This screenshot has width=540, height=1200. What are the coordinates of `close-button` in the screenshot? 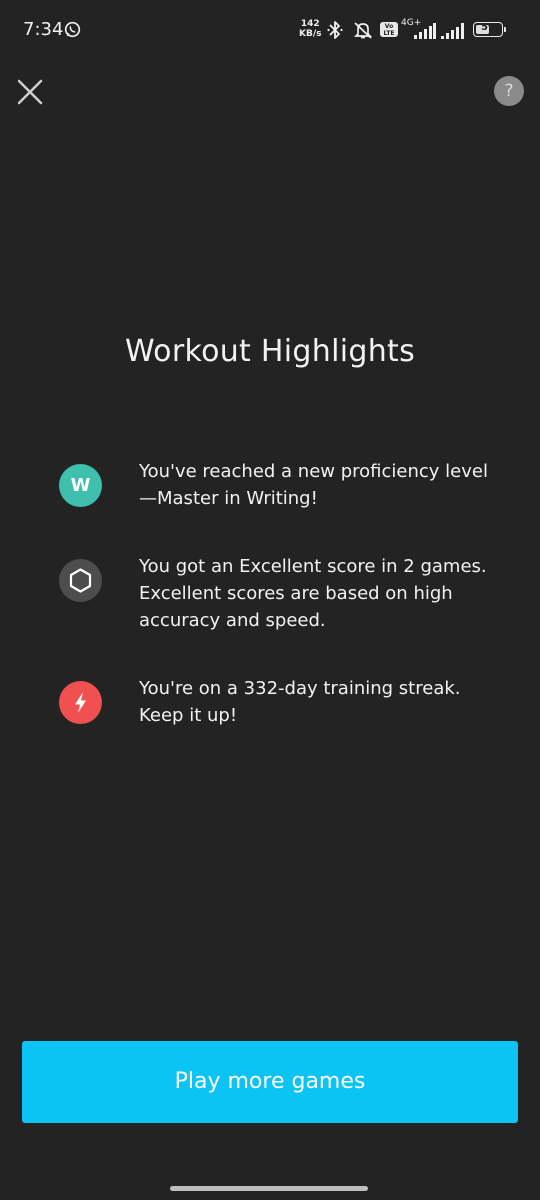 It's located at (30, 92).